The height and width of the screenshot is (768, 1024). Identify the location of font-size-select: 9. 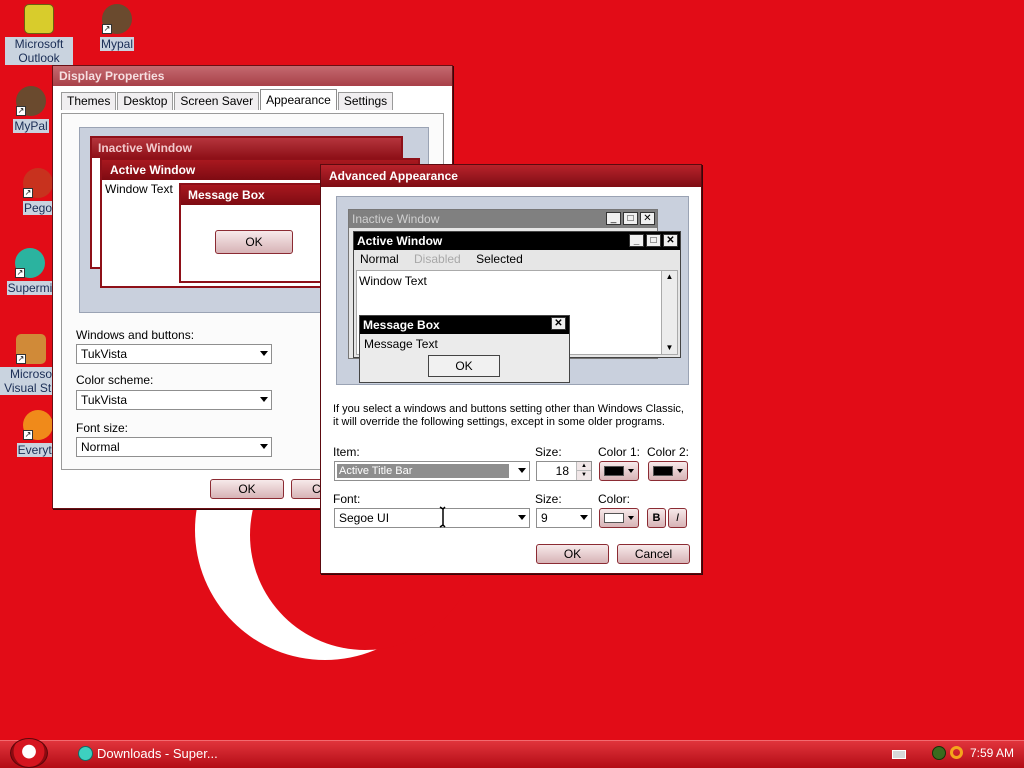
(564, 518).